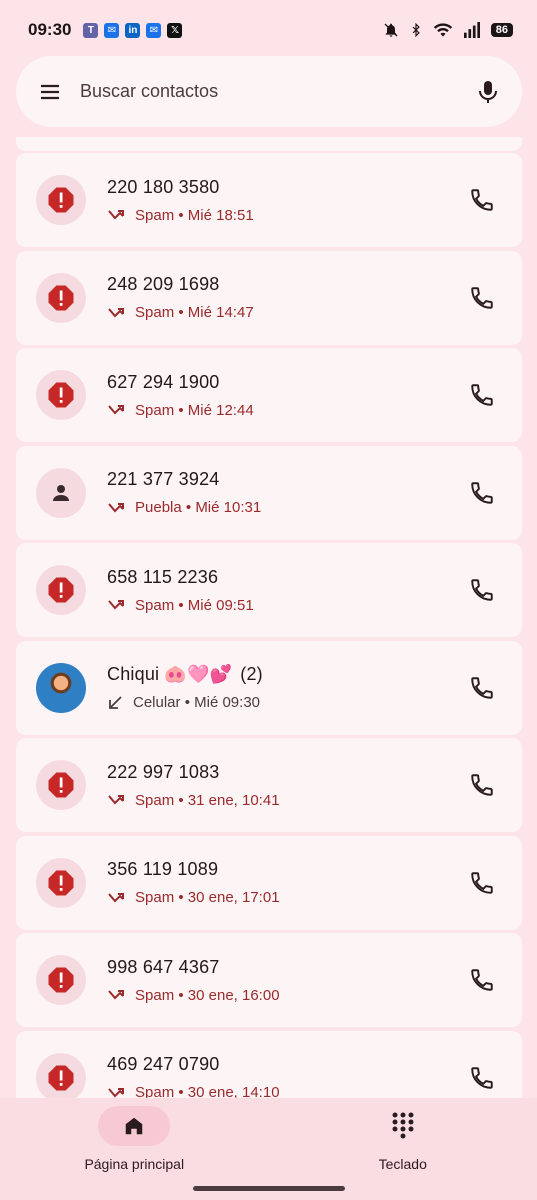  I want to click on call-label: Celular, so click(157, 702).